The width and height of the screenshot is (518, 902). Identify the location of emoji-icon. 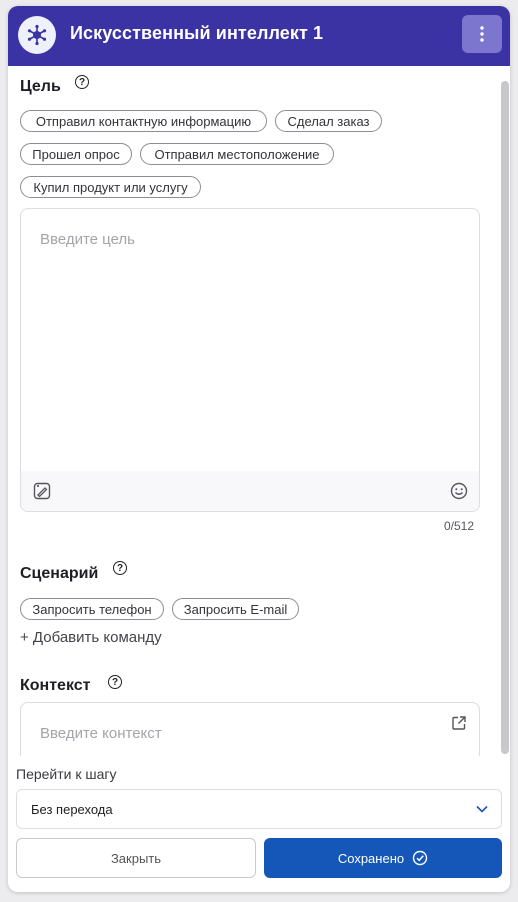
(459, 491).